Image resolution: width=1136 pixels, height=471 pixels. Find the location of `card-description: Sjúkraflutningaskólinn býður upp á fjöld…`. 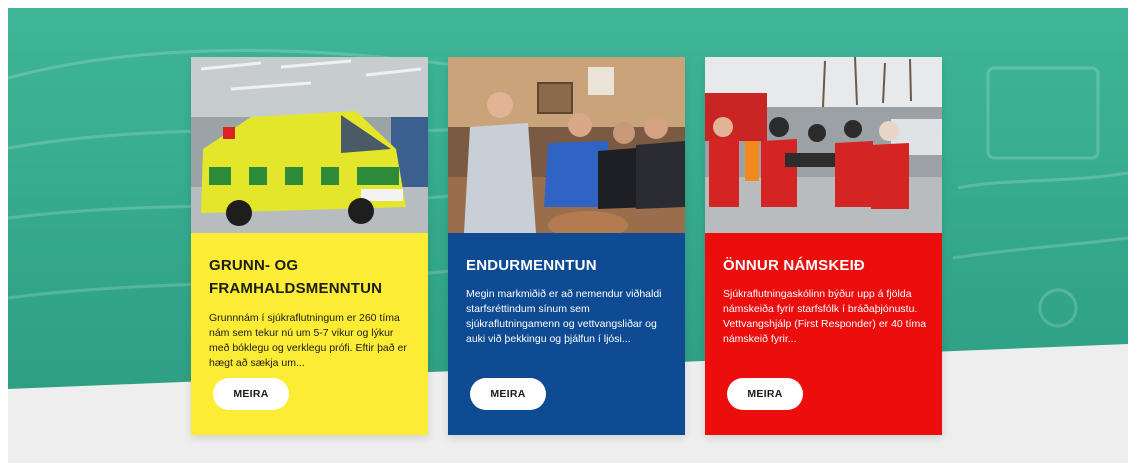

card-description: Sjúkraflutningaskólinn býður upp á fjöld… is located at coordinates (825, 316).